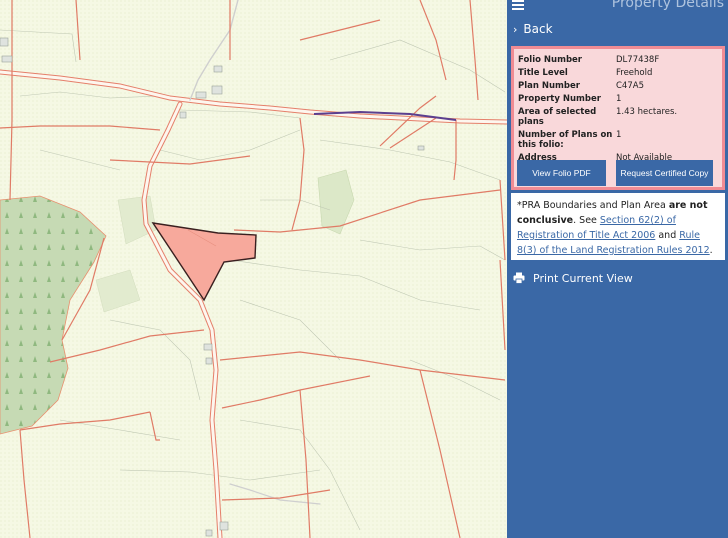 The width and height of the screenshot is (728, 538). I want to click on detail-row-property-number: Property Number 1, so click(619, 98).